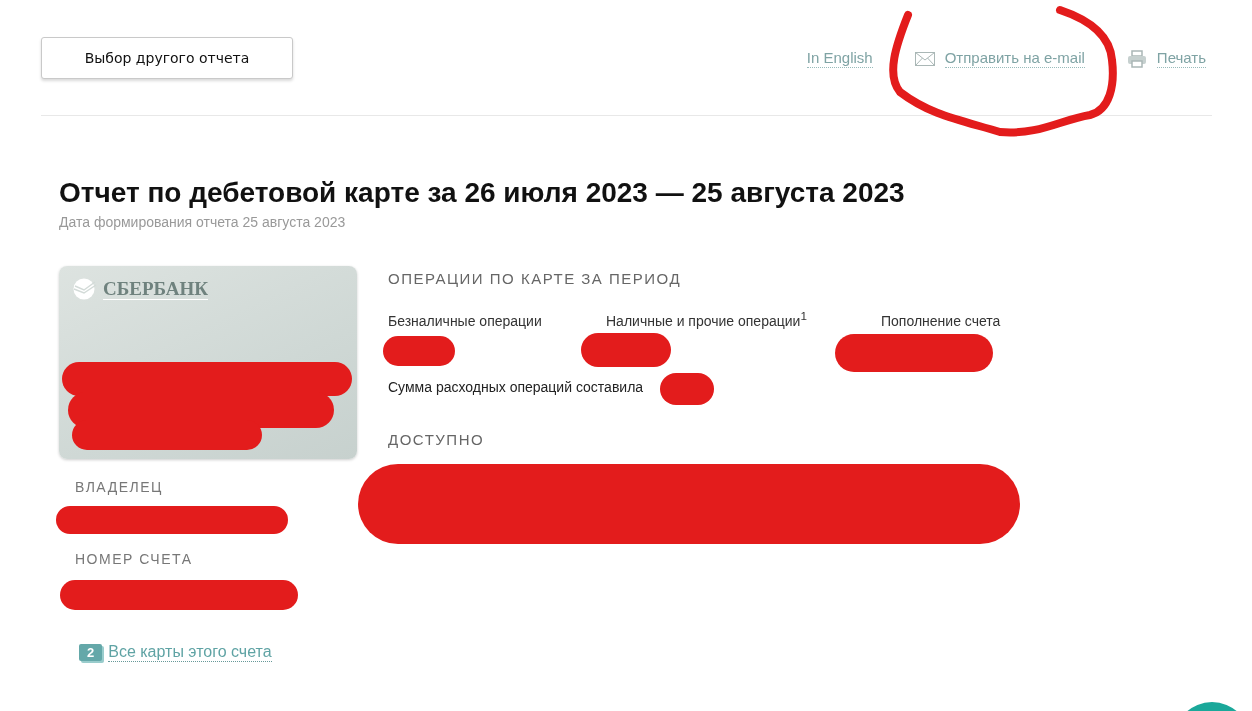 This screenshot has height=711, width=1252. I want to click on account-label: НОМЕР СЧЕТА, so click(134, 559).